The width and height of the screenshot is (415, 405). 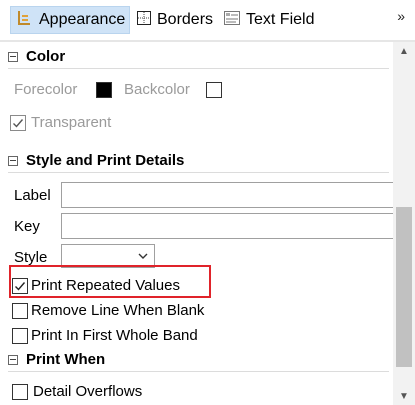 I want to click on print-when-section-header: Print When, so click(x=56, y=359).